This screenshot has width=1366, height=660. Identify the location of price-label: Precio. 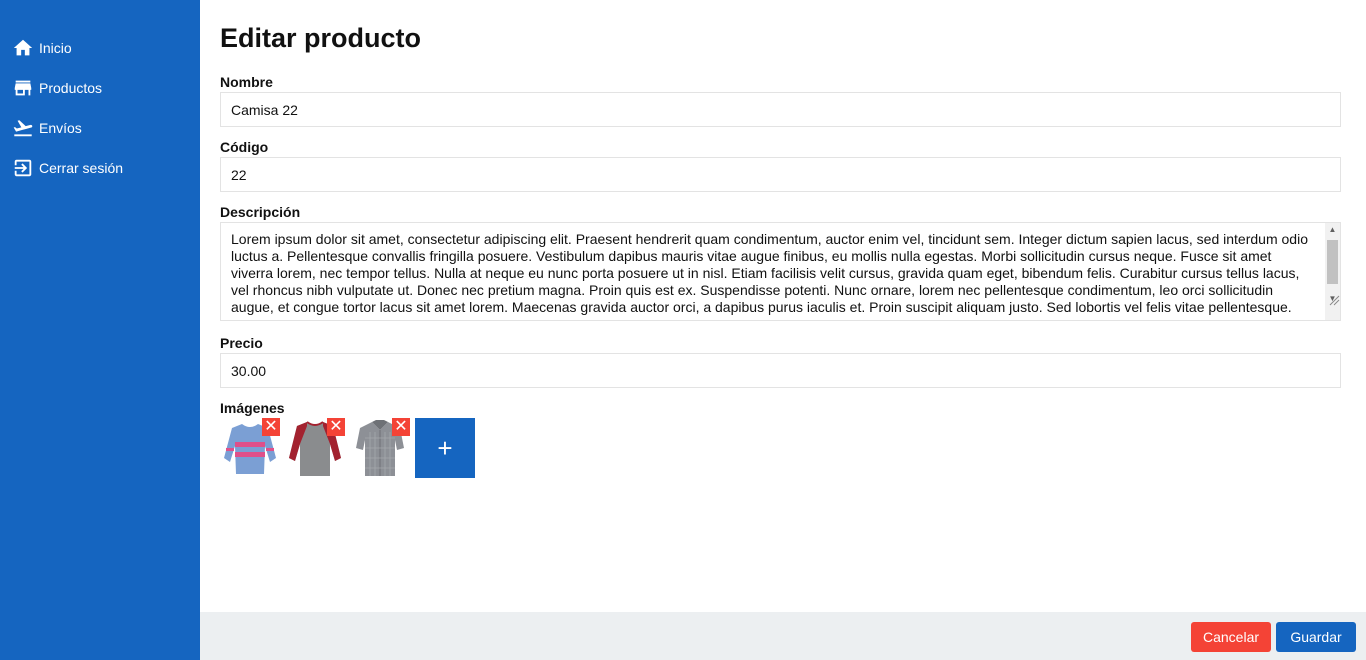
(241, 343).